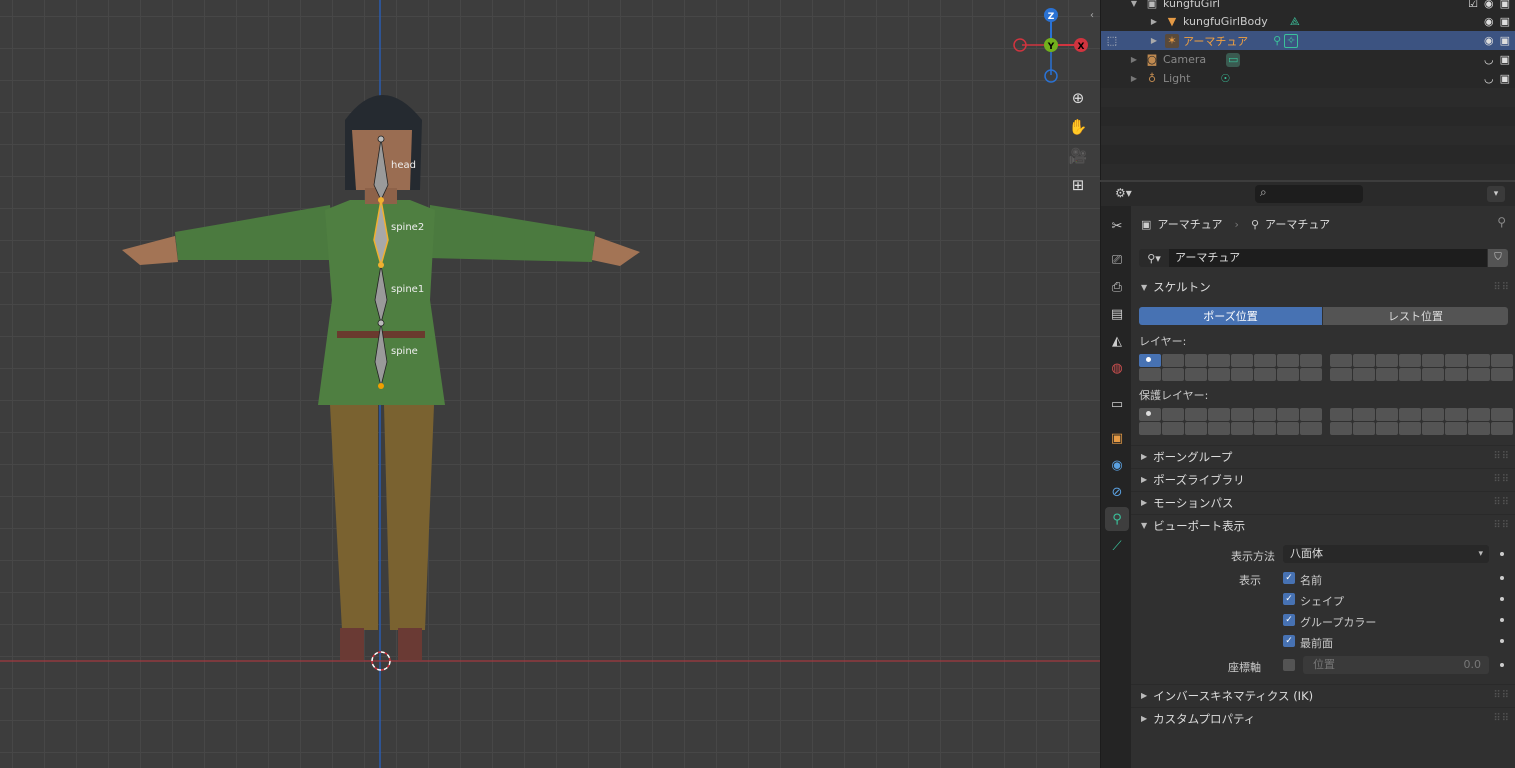 This screenshot has width=1515, height=768. I want to click on outliner-row-label: Light, so click(1177, 78).